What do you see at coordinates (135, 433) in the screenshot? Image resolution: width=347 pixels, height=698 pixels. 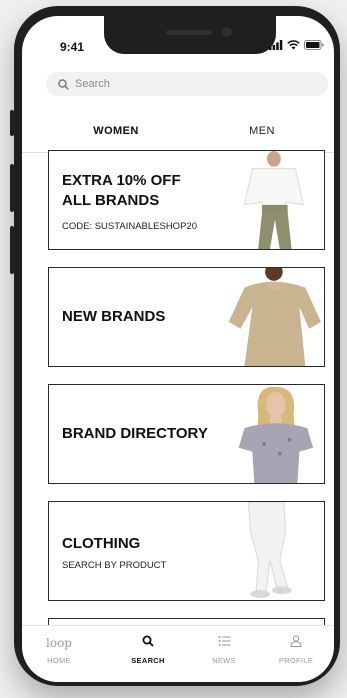 I see `card-title: BRAND DIRECTORY` at bounding box center [135, 433].